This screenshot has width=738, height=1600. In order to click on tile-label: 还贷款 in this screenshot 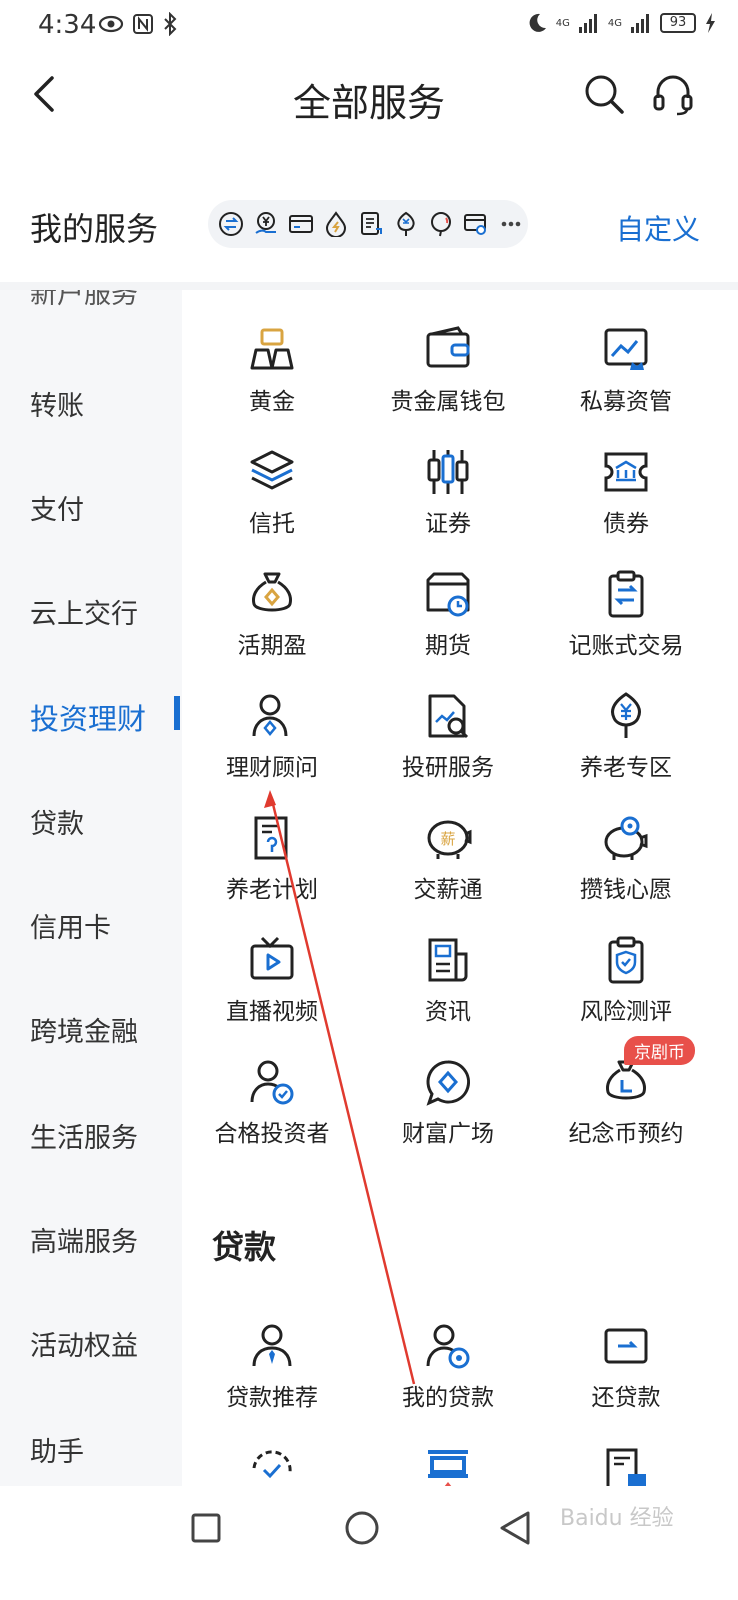, I will do `click(626, 1398)`.